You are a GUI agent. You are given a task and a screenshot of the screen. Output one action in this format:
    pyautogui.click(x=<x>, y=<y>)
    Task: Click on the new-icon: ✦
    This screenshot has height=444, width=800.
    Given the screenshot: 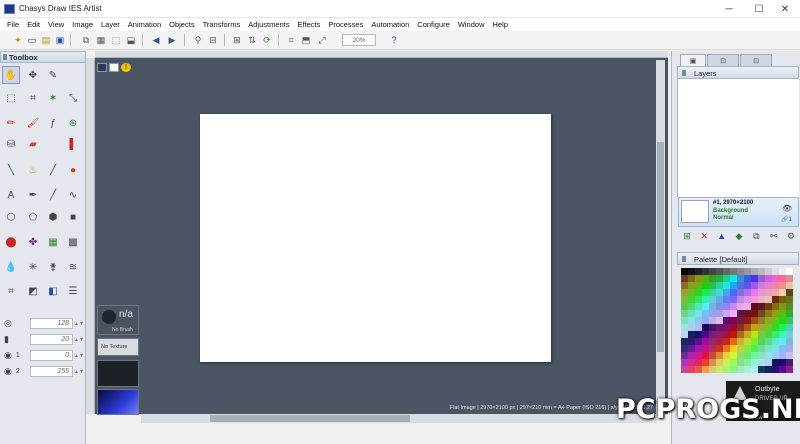 What is the action you would take?
    pyautogui.click(x=18, y=40)
    